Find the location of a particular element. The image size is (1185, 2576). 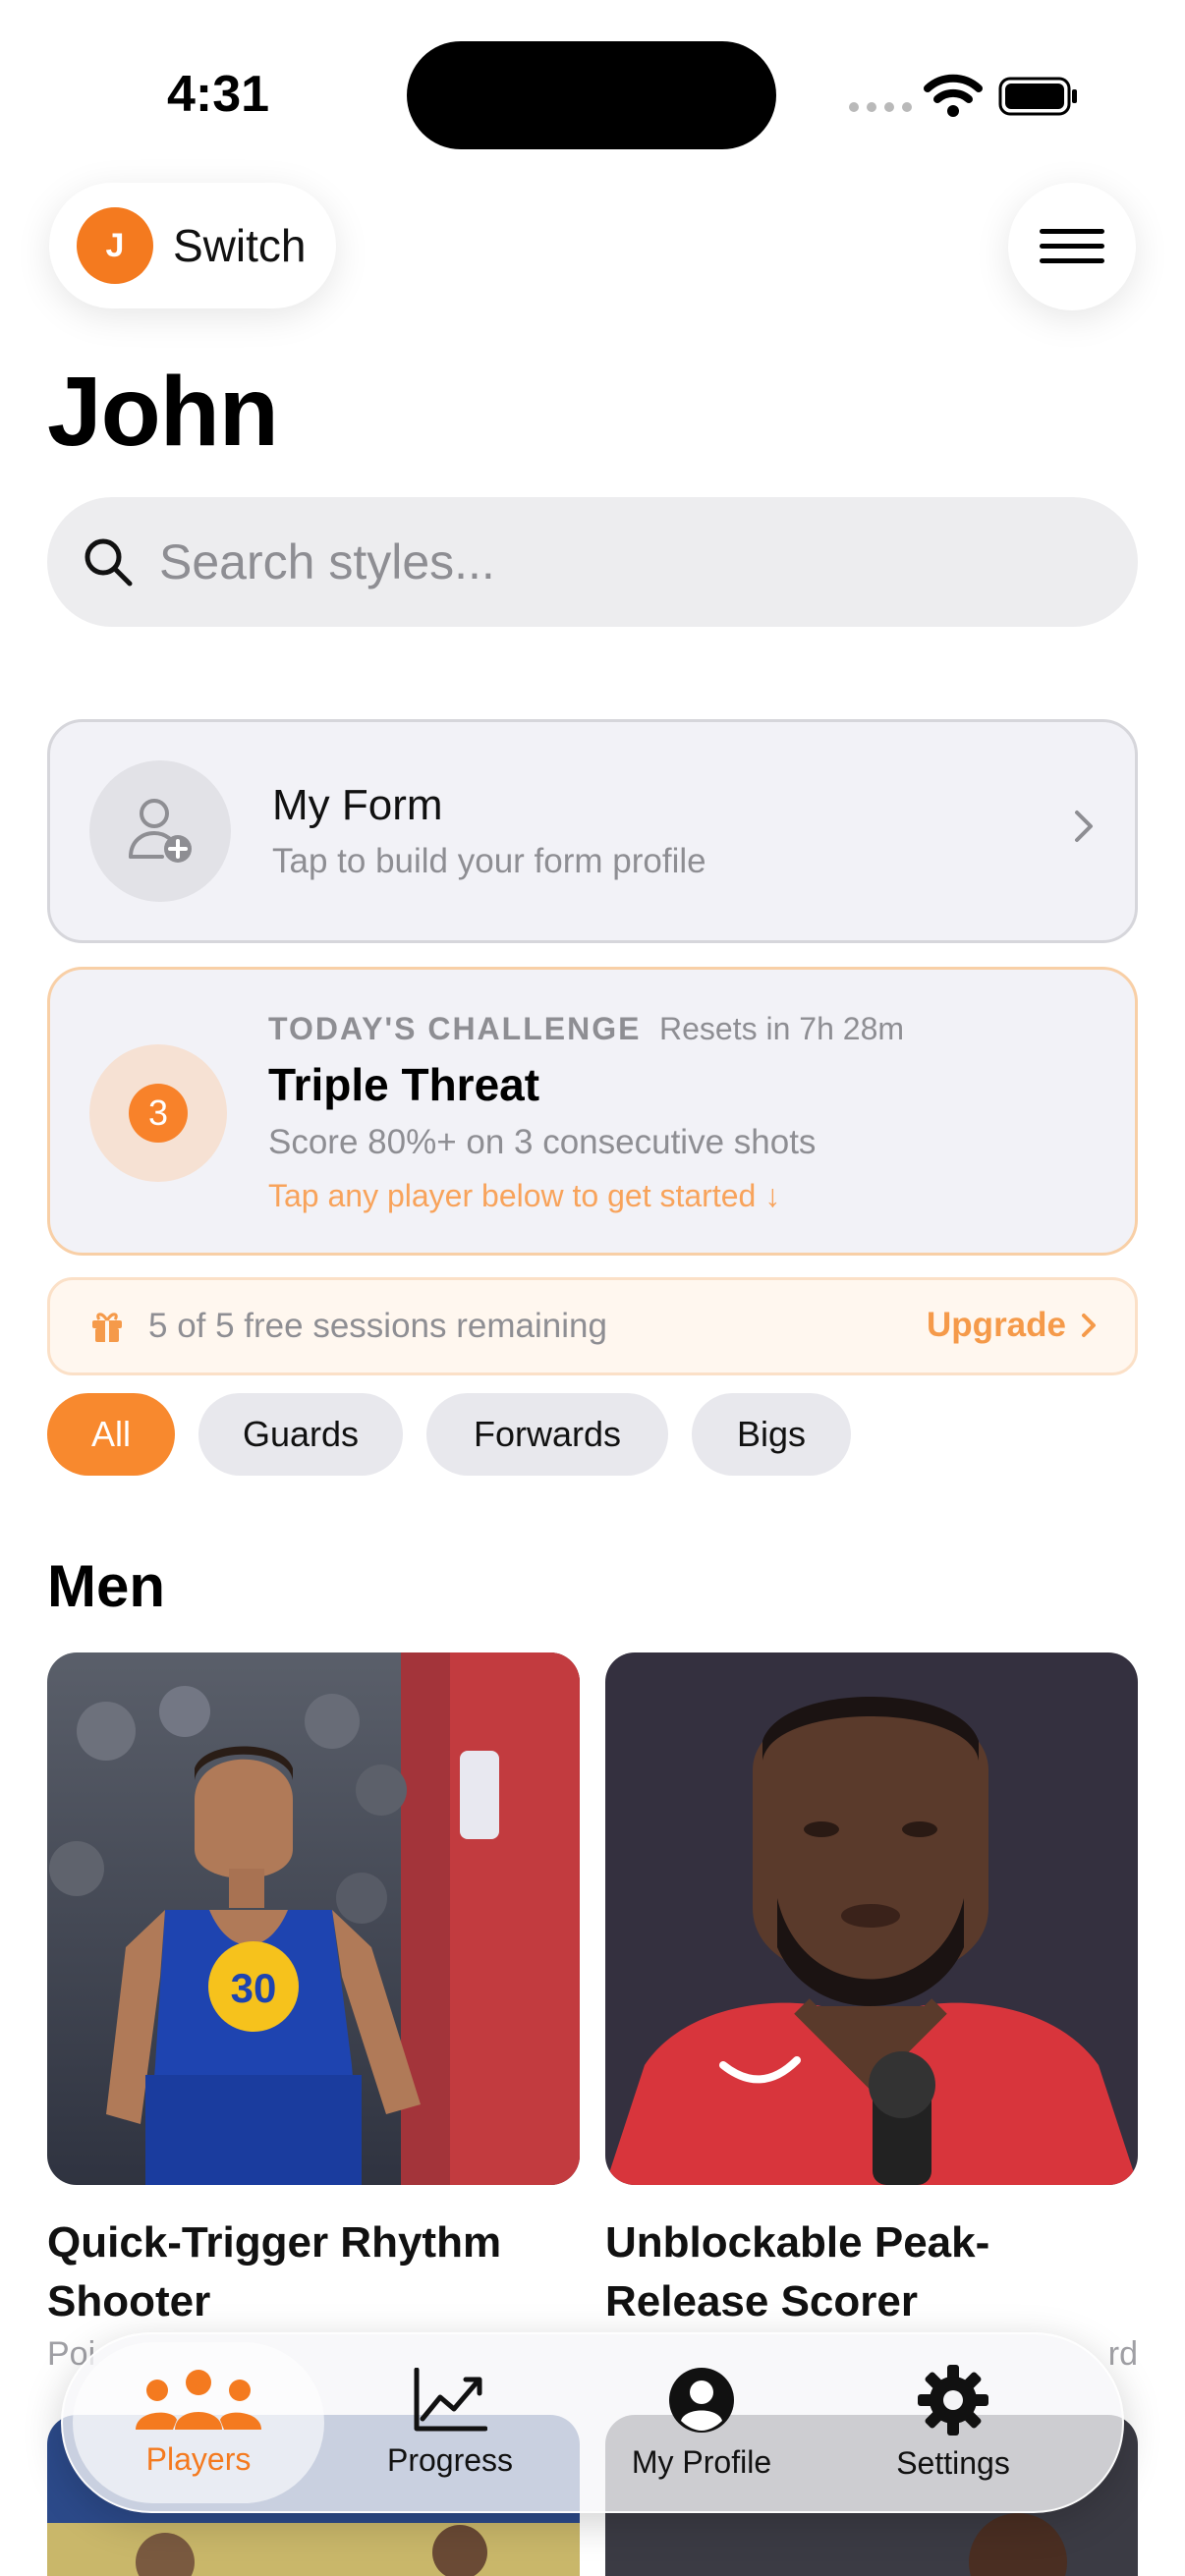

challenge-hint: Tap any player below to get started ↓ is located at coordinates (525, 1195).